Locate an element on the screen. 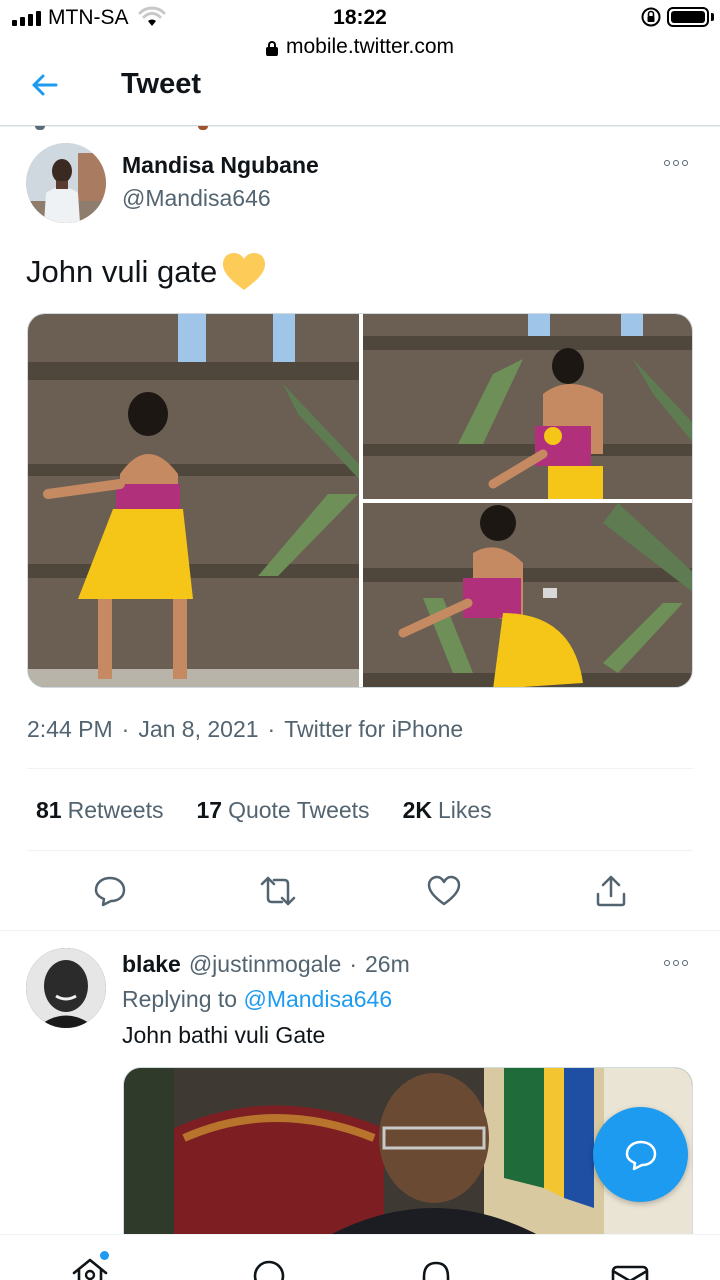  nav-messages is located at coordinates (630, 1268).